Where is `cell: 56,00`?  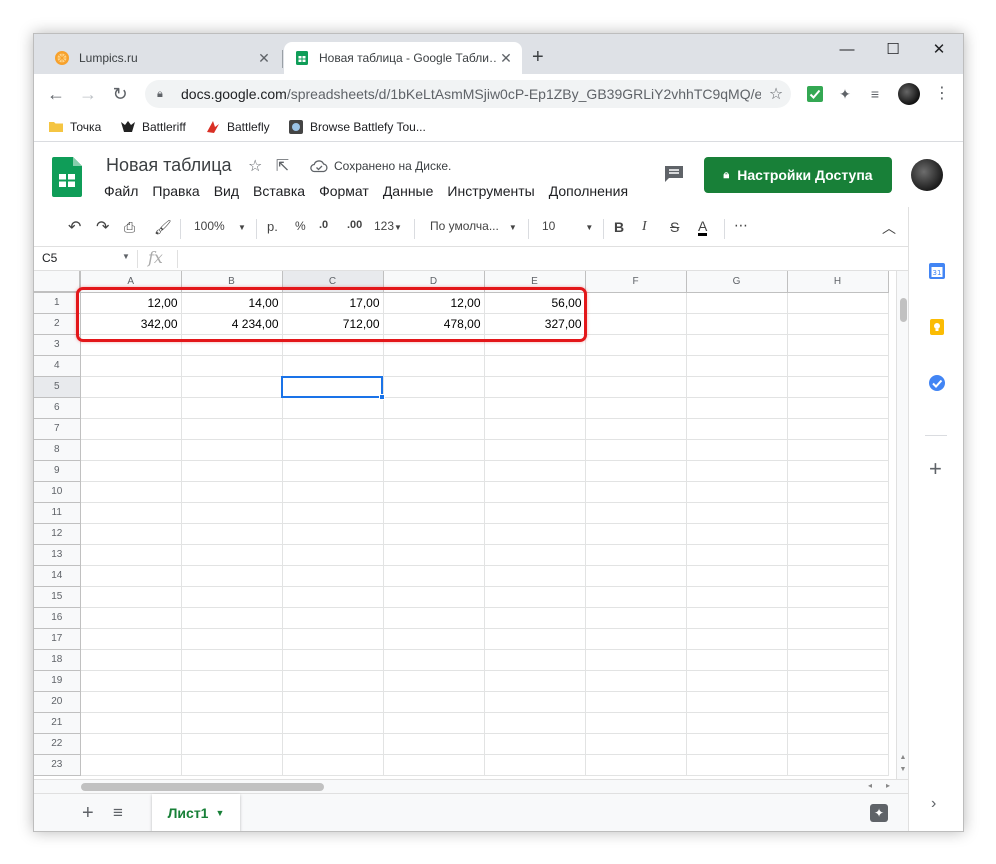
cell: 56,00 is located at coordinates (535, 303).